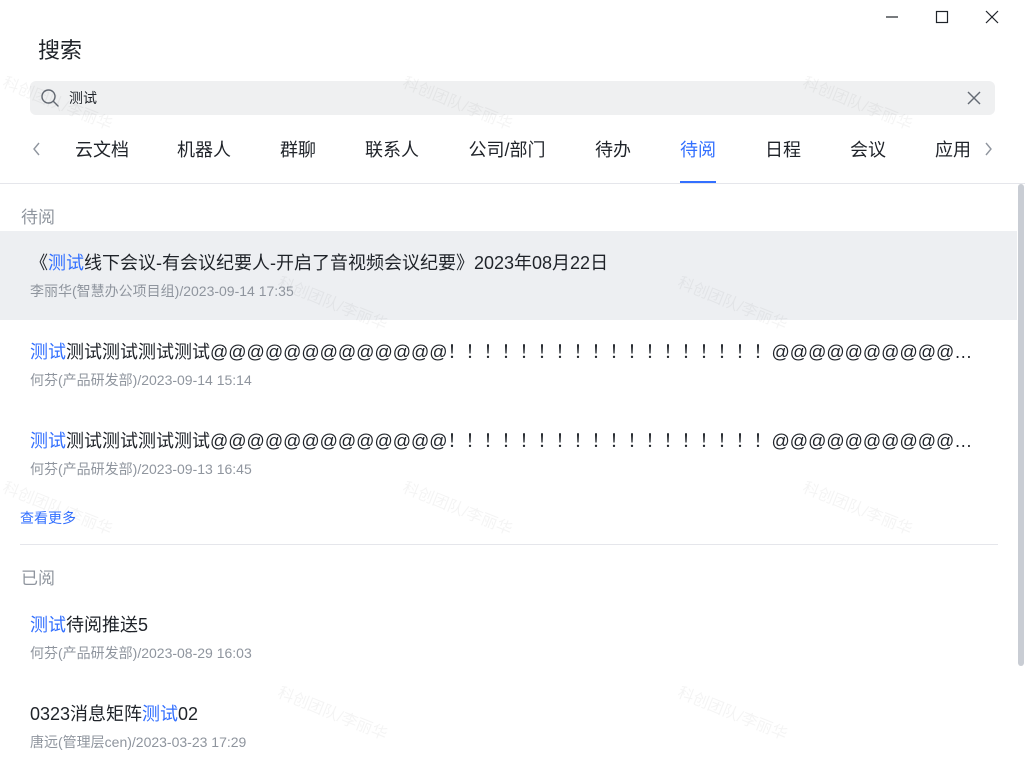  I want to click on results-scrollbar, so click(1021, 425).